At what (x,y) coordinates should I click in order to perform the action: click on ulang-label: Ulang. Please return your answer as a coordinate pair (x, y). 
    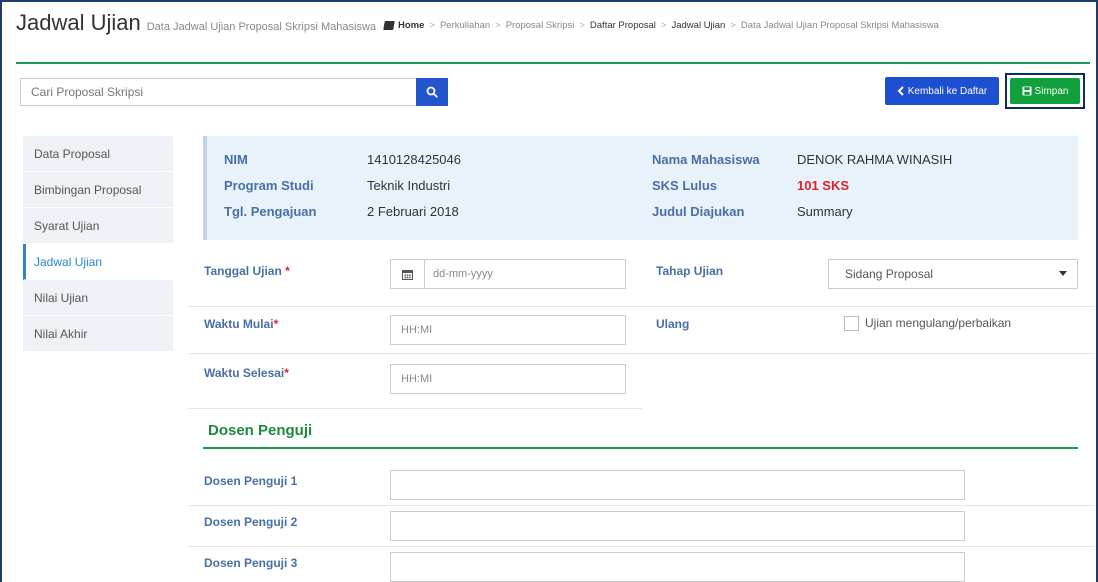
    Looking at the image, I should click on (673, 324).